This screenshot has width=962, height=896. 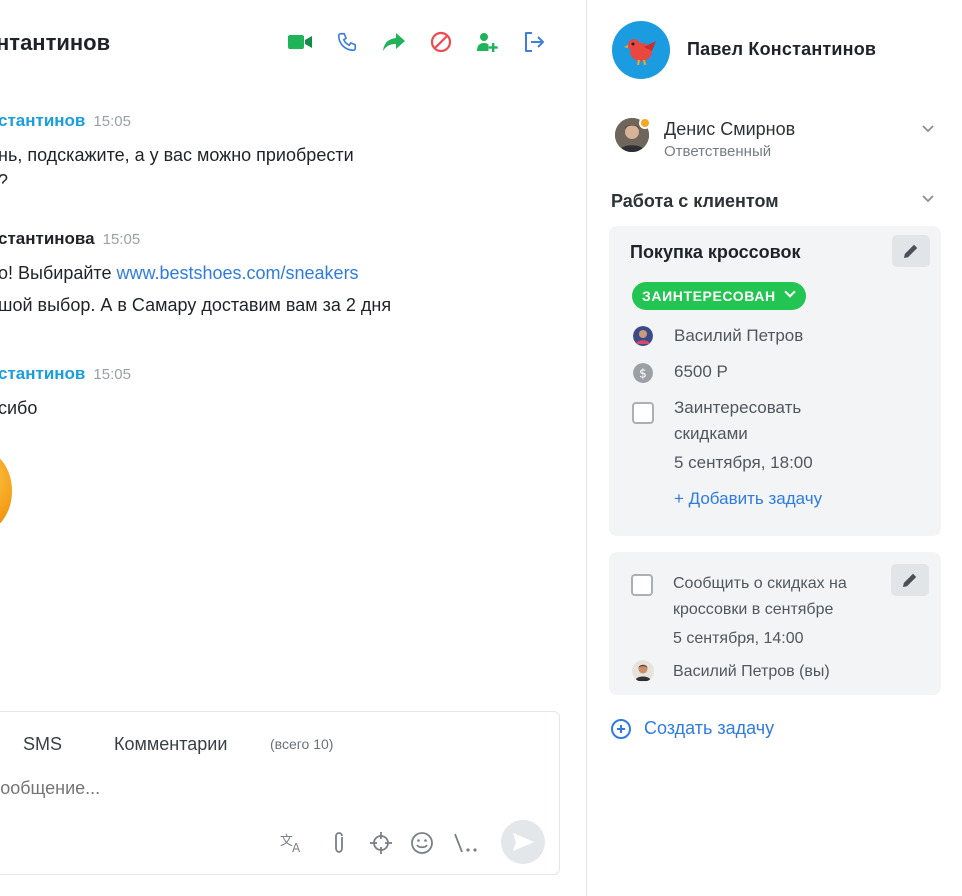 I want to click on responsible-role: Ответственный, so click(x=718, y=151).